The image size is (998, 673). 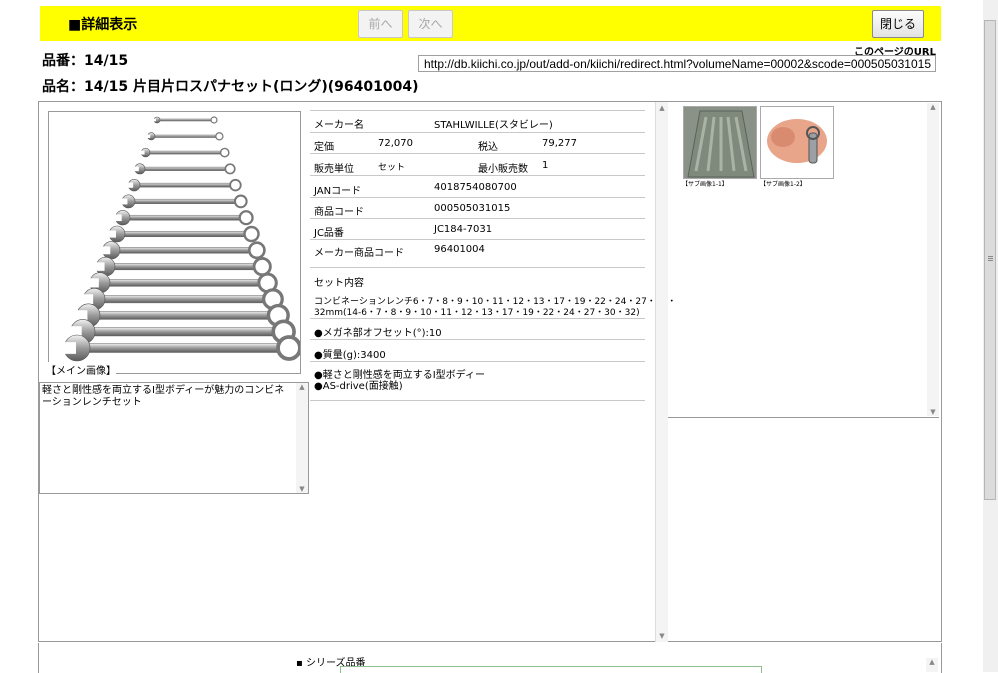 I want to click on page-scrollbar-thumb, so click(x=990, y=260).